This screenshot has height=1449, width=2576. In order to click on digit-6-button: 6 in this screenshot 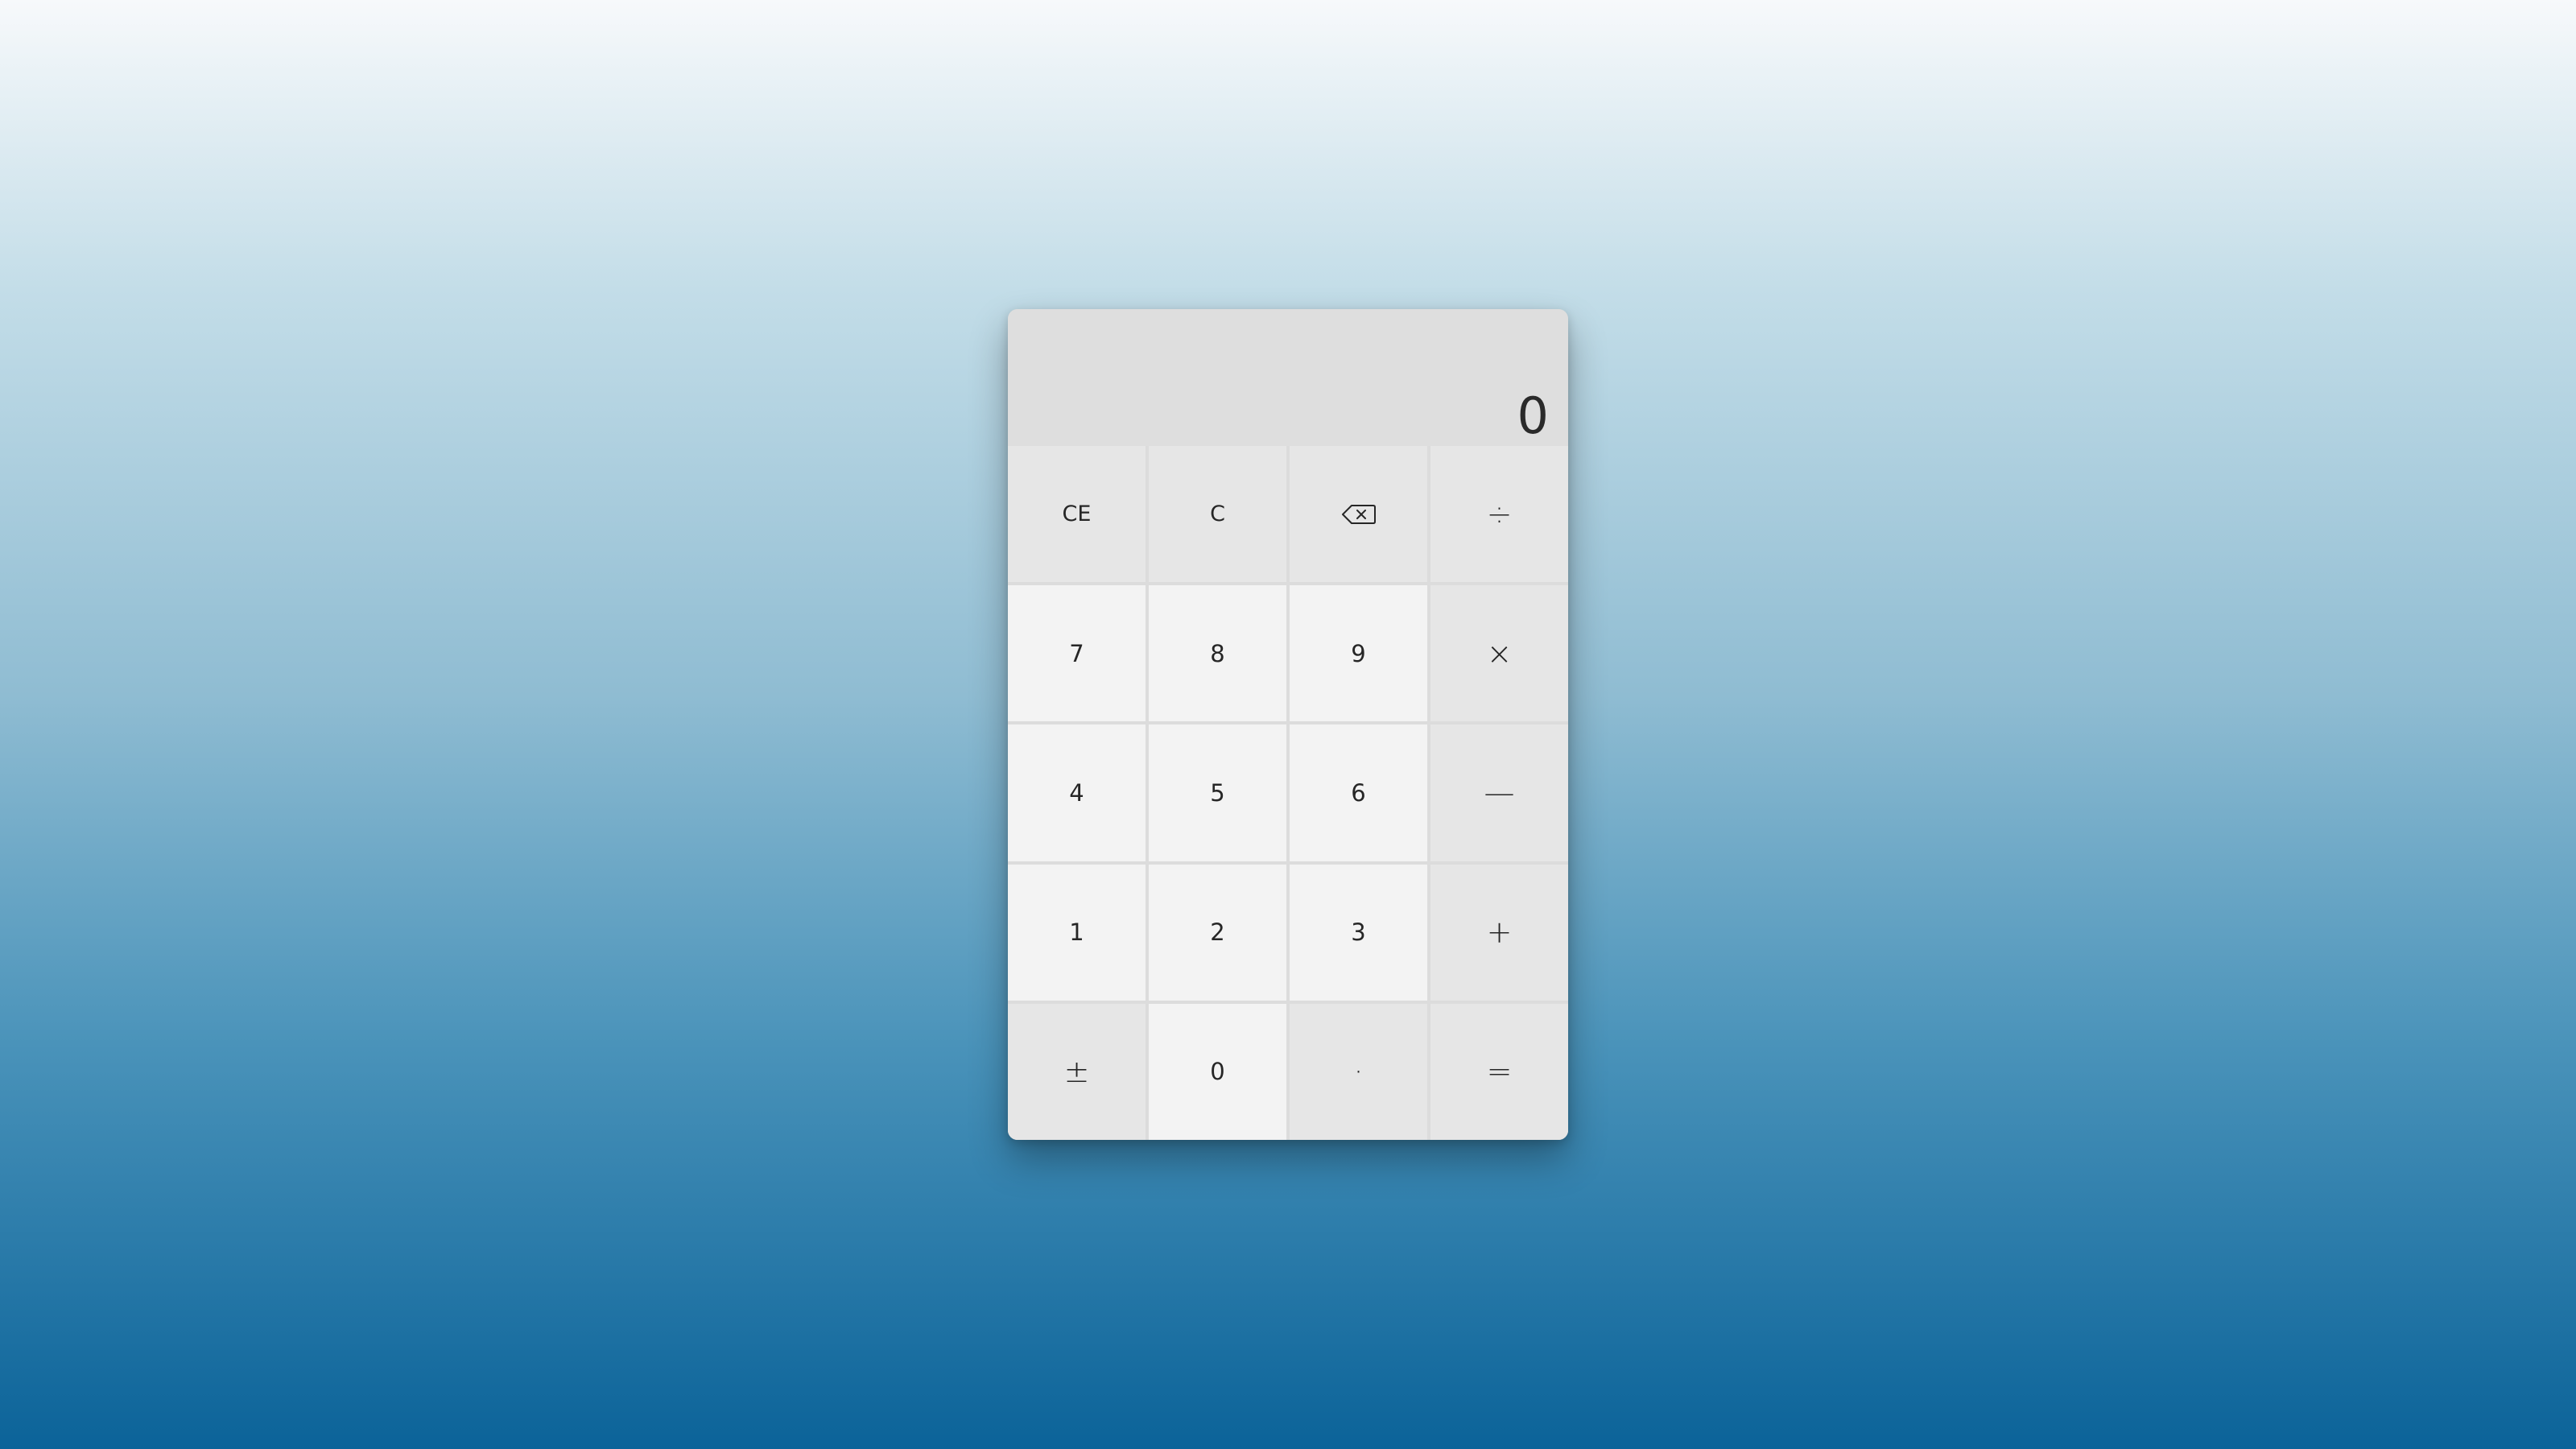, I will do `click(1358, 792)`.